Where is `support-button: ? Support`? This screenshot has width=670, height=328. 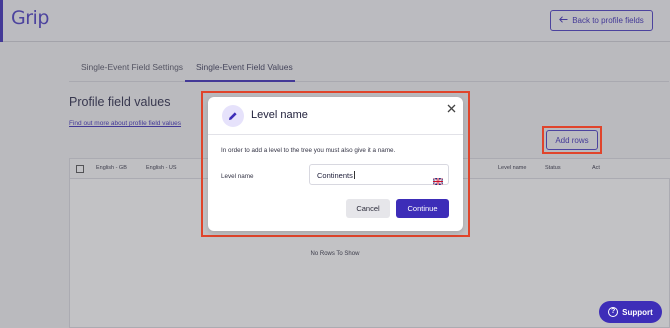
support-button: ? Support is located at coordinates (630, 312).